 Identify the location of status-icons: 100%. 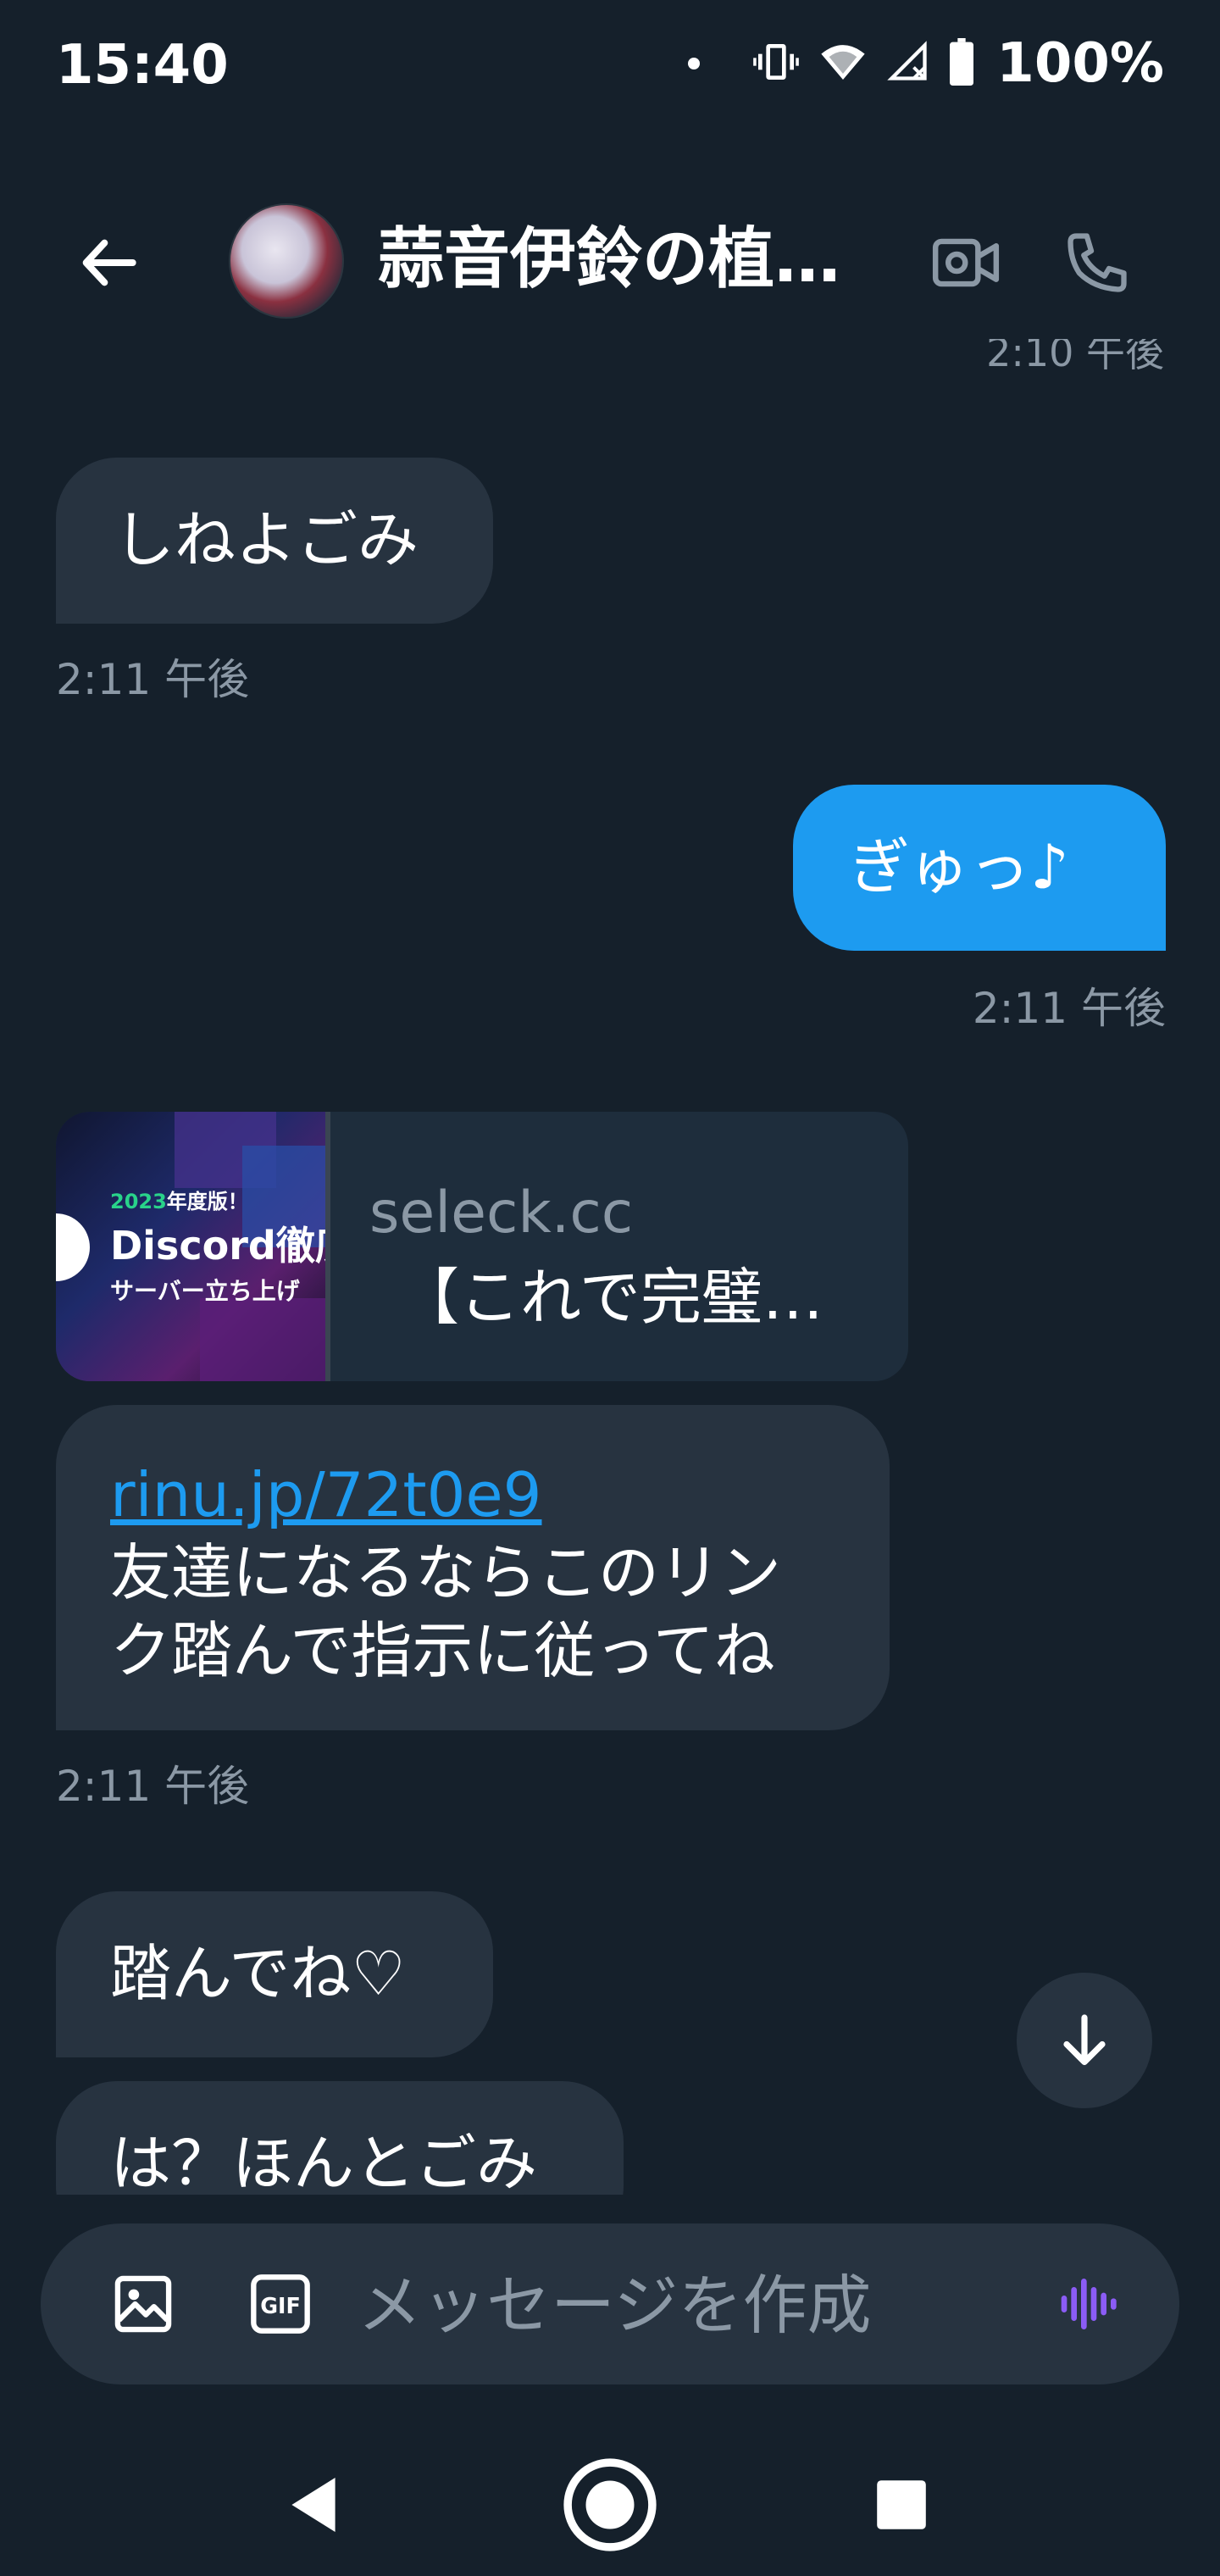
(926, 63).